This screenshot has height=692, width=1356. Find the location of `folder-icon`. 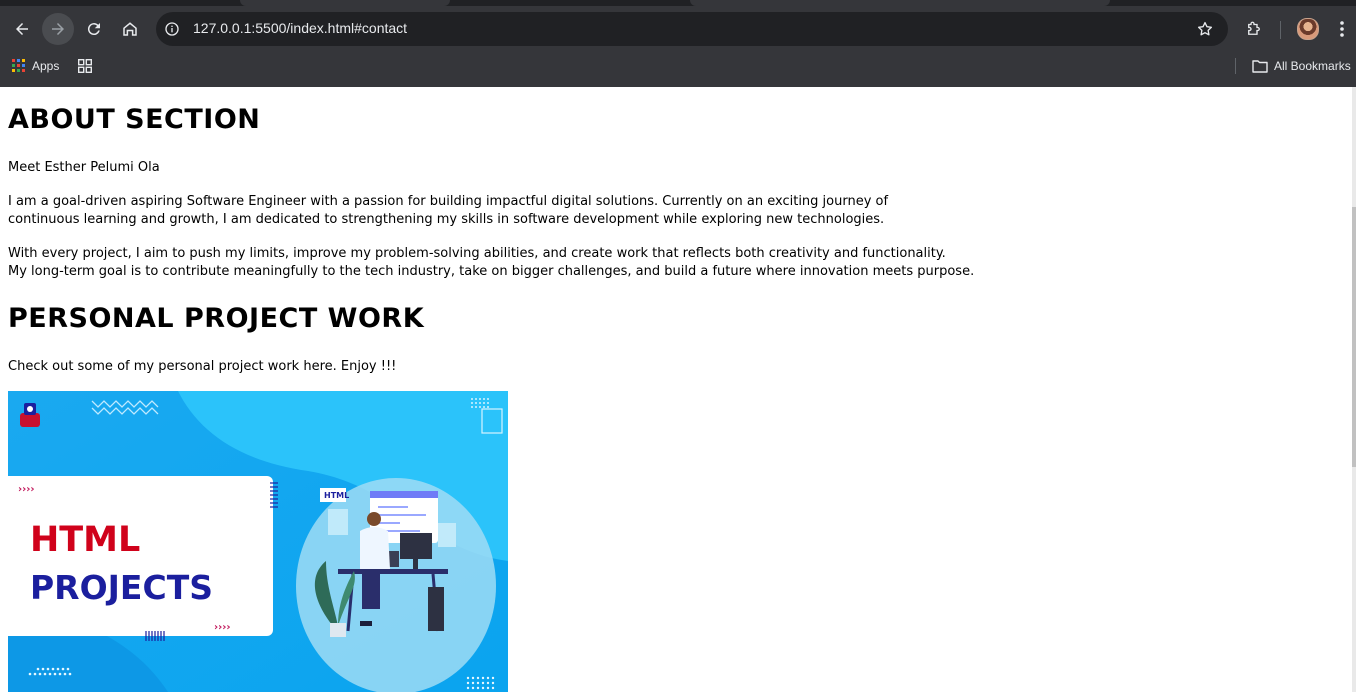

folder-icon is located at coordinates (1260, 66).